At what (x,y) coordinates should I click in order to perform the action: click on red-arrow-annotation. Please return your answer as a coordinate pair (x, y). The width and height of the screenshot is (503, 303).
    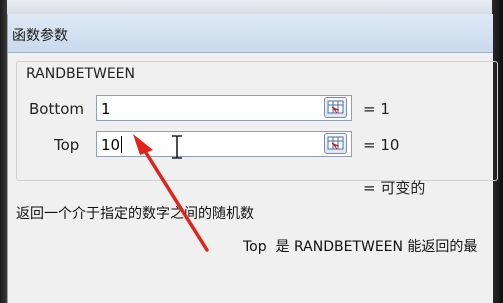
    Looking at the image, I should click on (171, 193).